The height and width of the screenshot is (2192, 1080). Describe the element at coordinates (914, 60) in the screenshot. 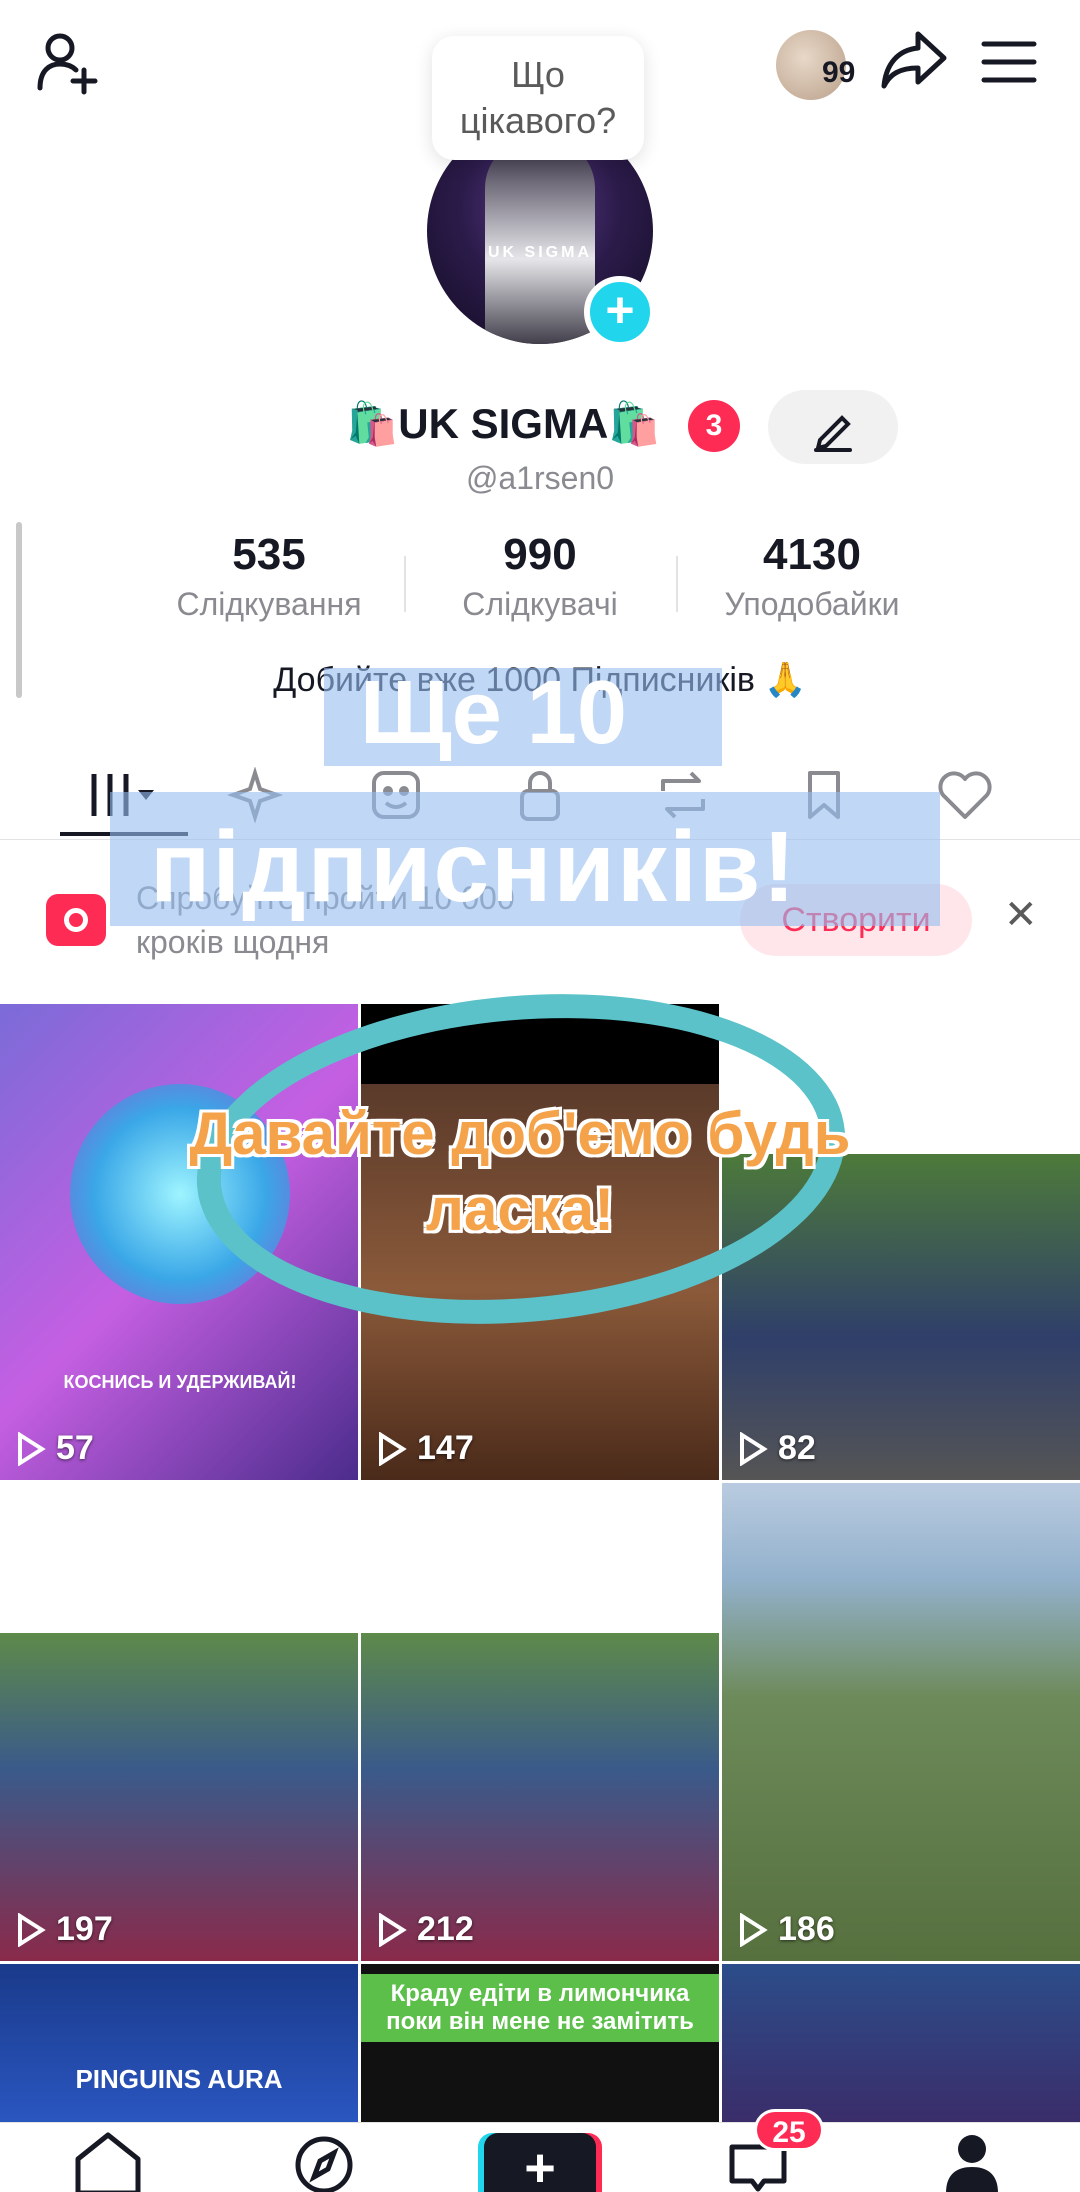

I see `share-icon` at that location.